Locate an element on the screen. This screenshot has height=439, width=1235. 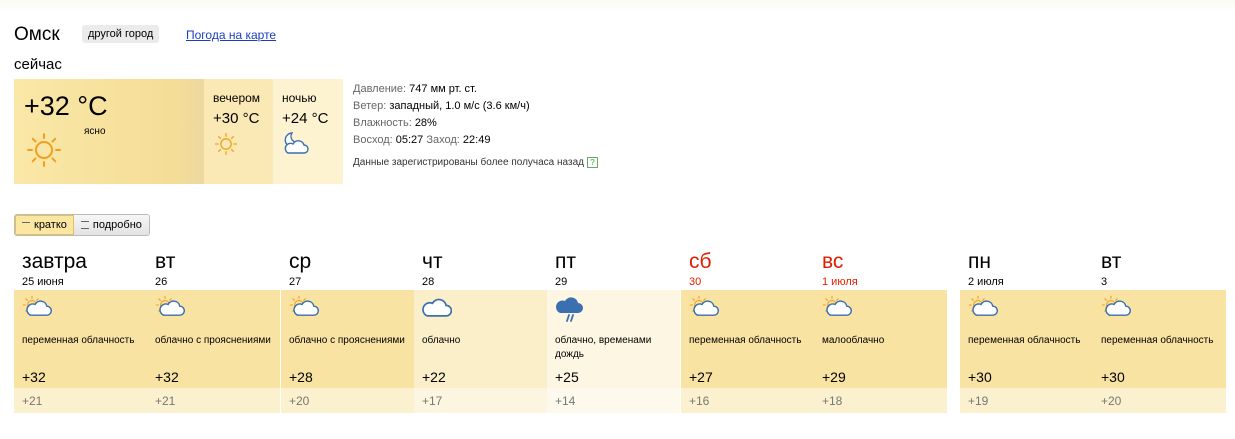
day-high-temp: +22 is located at coordinates (434, 377).